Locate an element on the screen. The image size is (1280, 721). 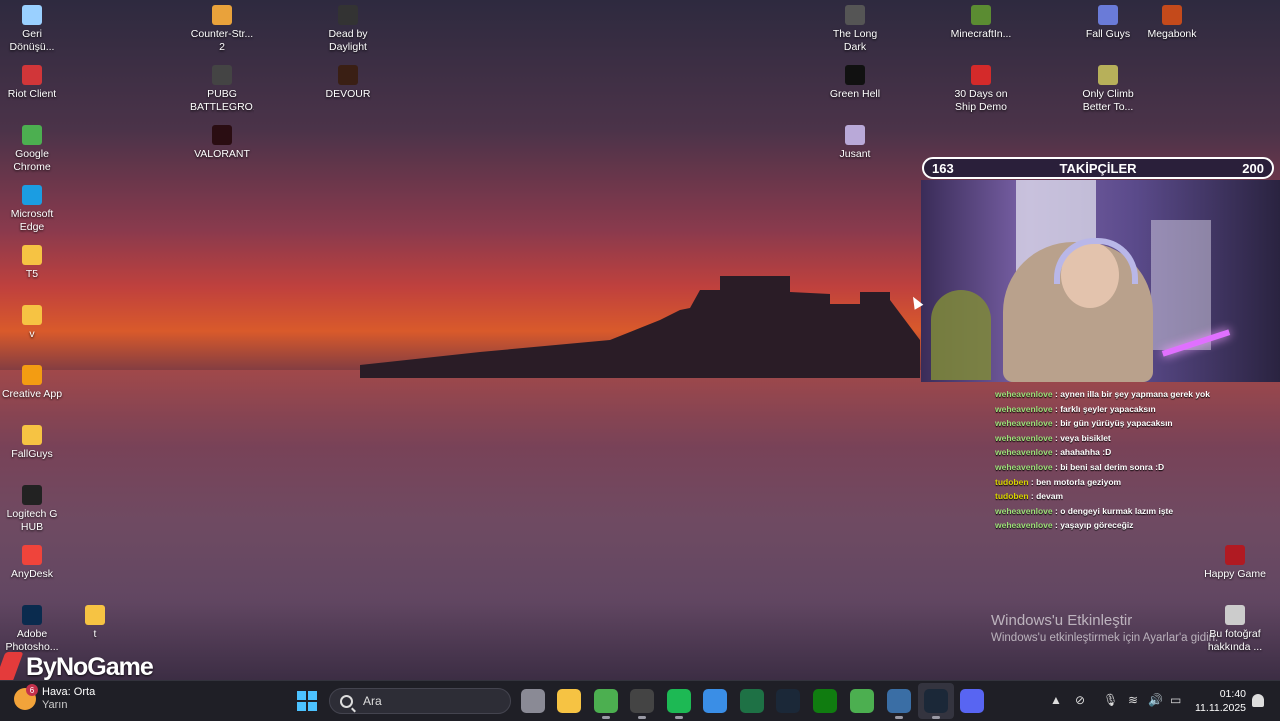
taskbar-clock: 01:40 11.11.2025 is located at coordinates (1220, 701).